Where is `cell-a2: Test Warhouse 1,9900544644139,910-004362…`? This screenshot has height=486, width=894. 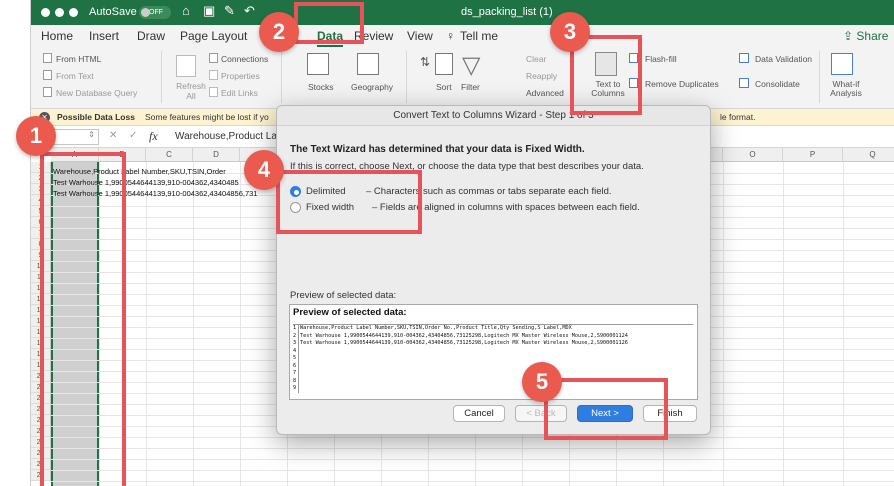 cell-a2: Test Warhouse 1,9900544644139,910-004362… is located at coordinates (146, 182).